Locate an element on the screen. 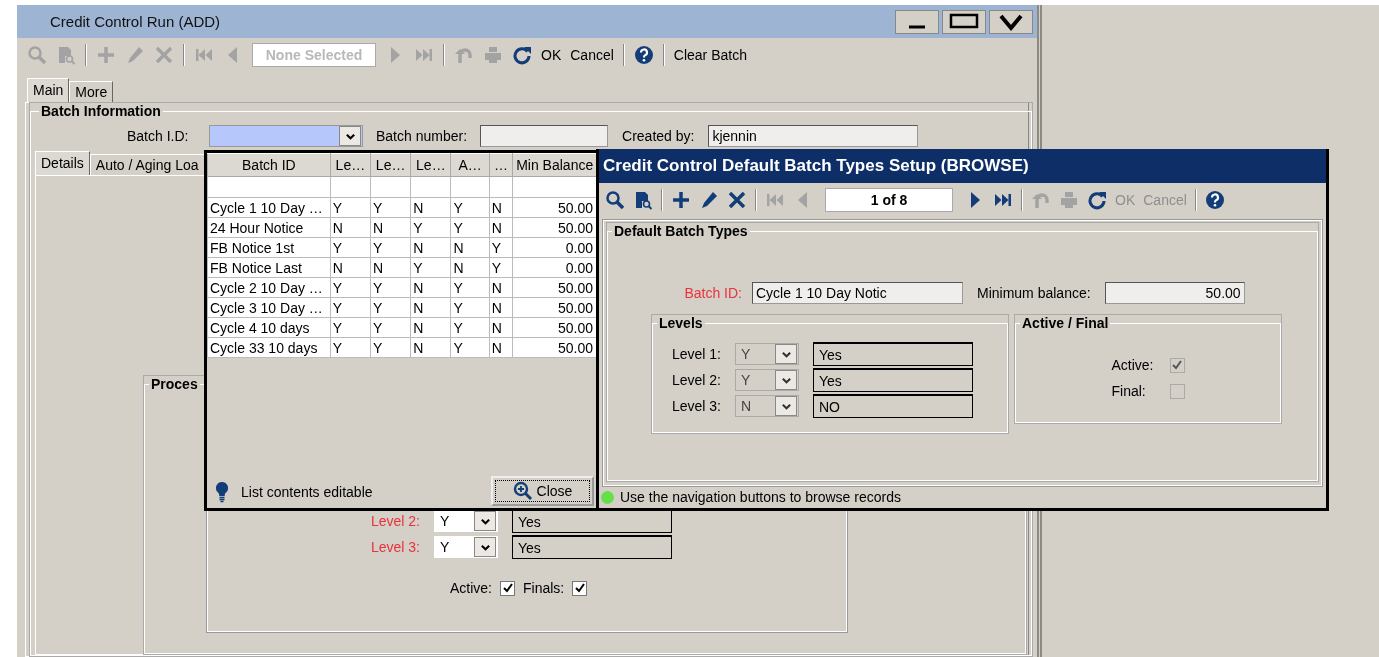 The height and width of the screenshot is (657, 1379). document-search-icon is located at coordinates (643, 200).